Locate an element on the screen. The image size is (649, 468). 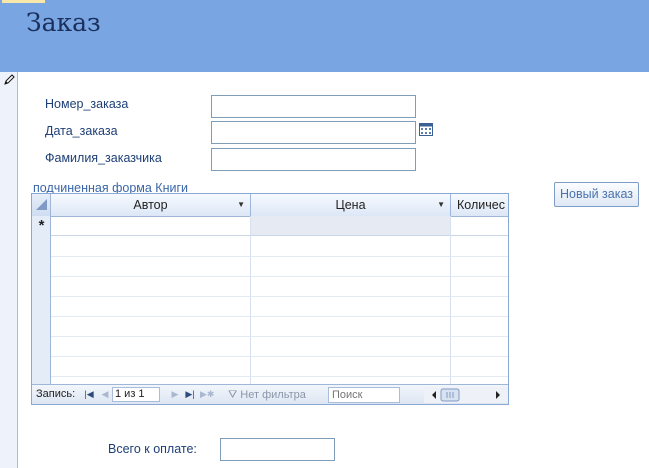
select-all-button is located at coordinates (41, 205).